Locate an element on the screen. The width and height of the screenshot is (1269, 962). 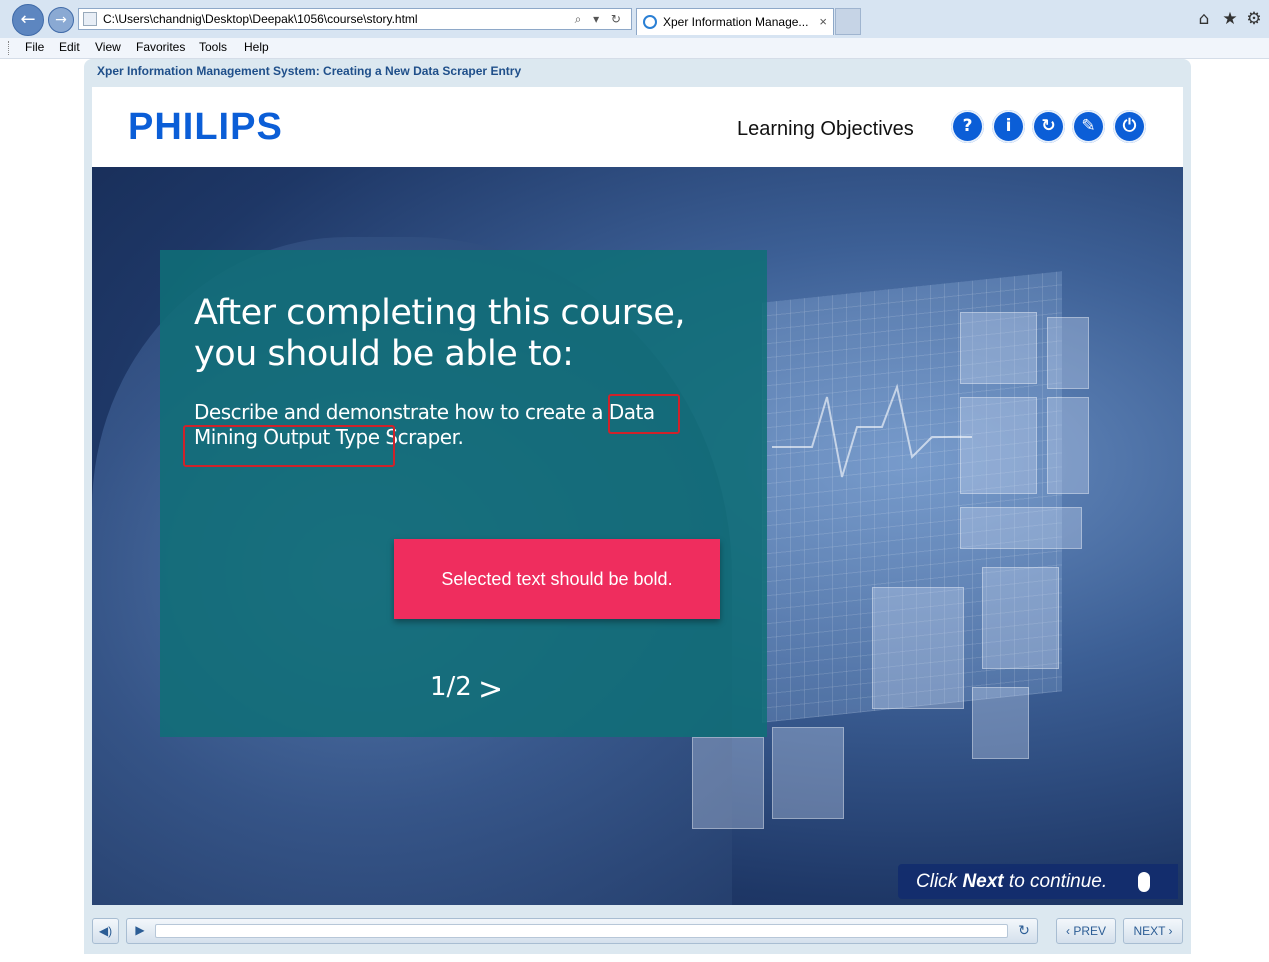
replay-slide-button: ↻ is located at coordinates (1024, 931).